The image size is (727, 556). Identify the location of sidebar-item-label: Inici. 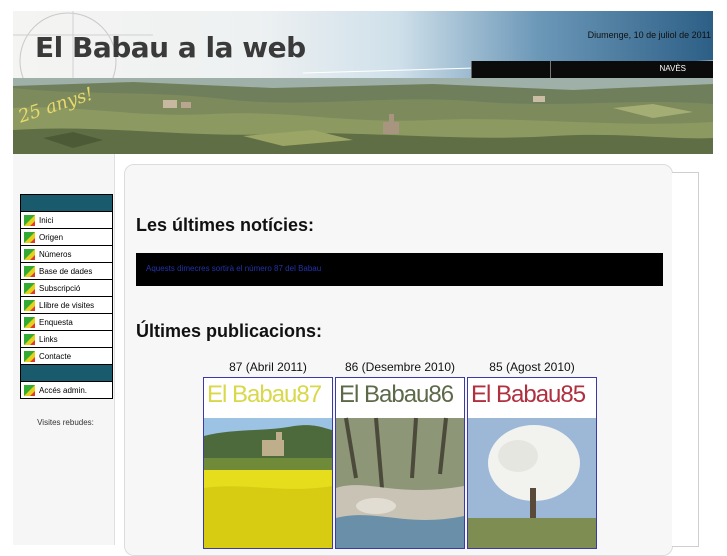
(46, 220).